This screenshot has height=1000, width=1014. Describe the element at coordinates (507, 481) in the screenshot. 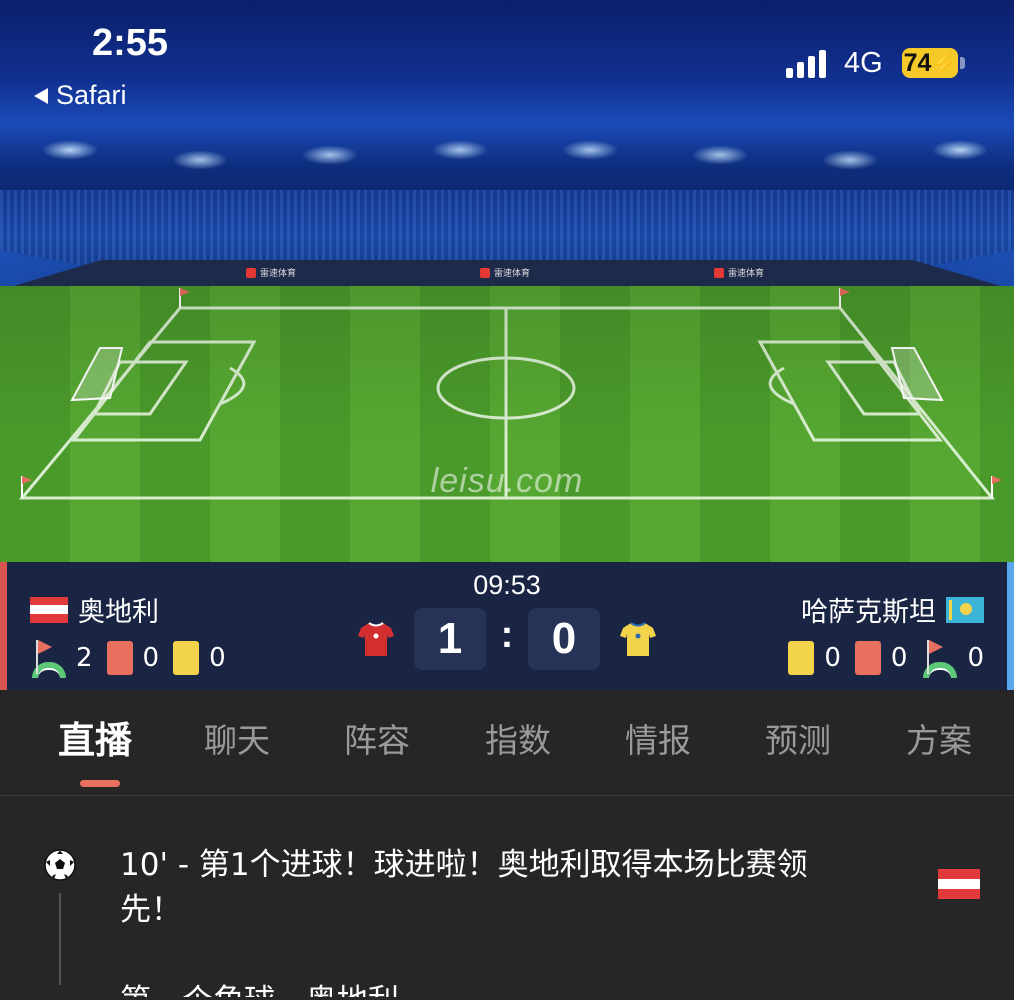

I see `leisu-watermark: leisu.com` at that location.